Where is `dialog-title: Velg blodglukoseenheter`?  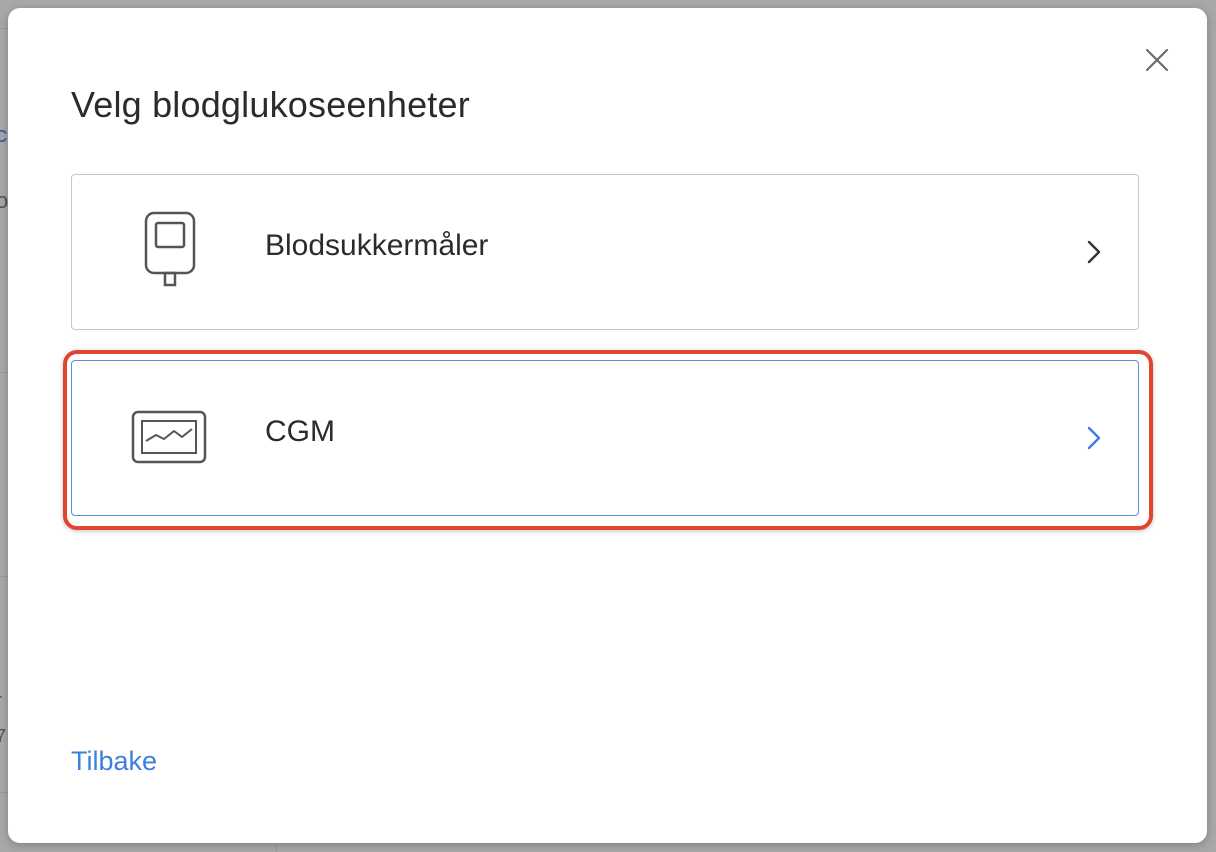
dialog-title: Velg blodglukoseenheter is located at coordinates (270, 104).